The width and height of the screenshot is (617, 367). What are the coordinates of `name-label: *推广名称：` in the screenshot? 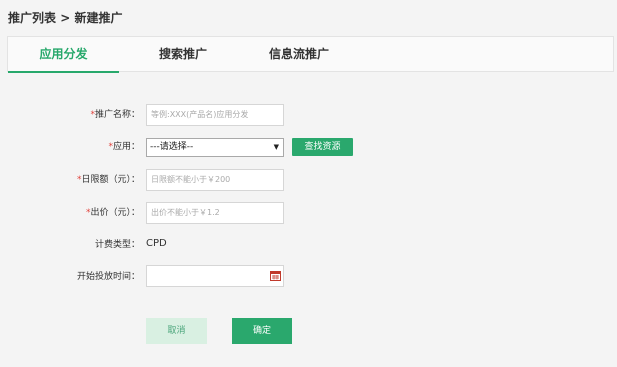 It's located at (70, 115).